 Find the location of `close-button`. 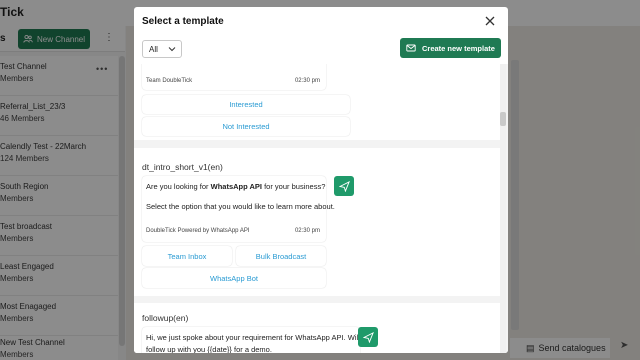

close-button is located at coordinates (490, 21).